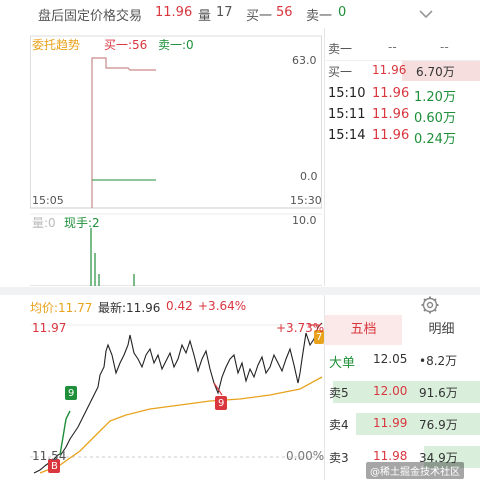 The height and width of the screenshot is (480, 480). What do you see at coordinates (49, 456) in the screenshot?
I see `intraday-low-price: 11.54` at bounding box center [49, 456].